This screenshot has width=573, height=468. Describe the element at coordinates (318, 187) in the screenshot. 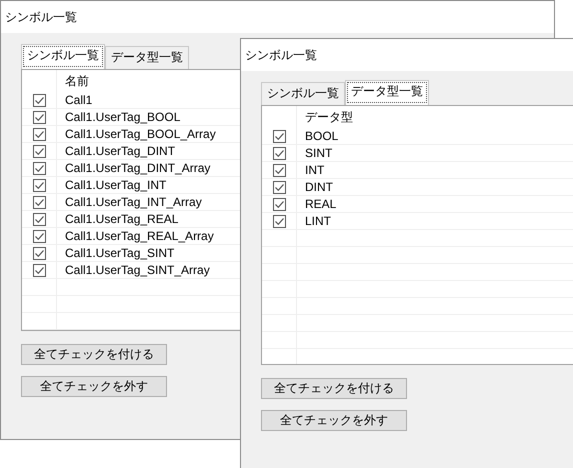

I see `table-cell-text: DINT` at that location.